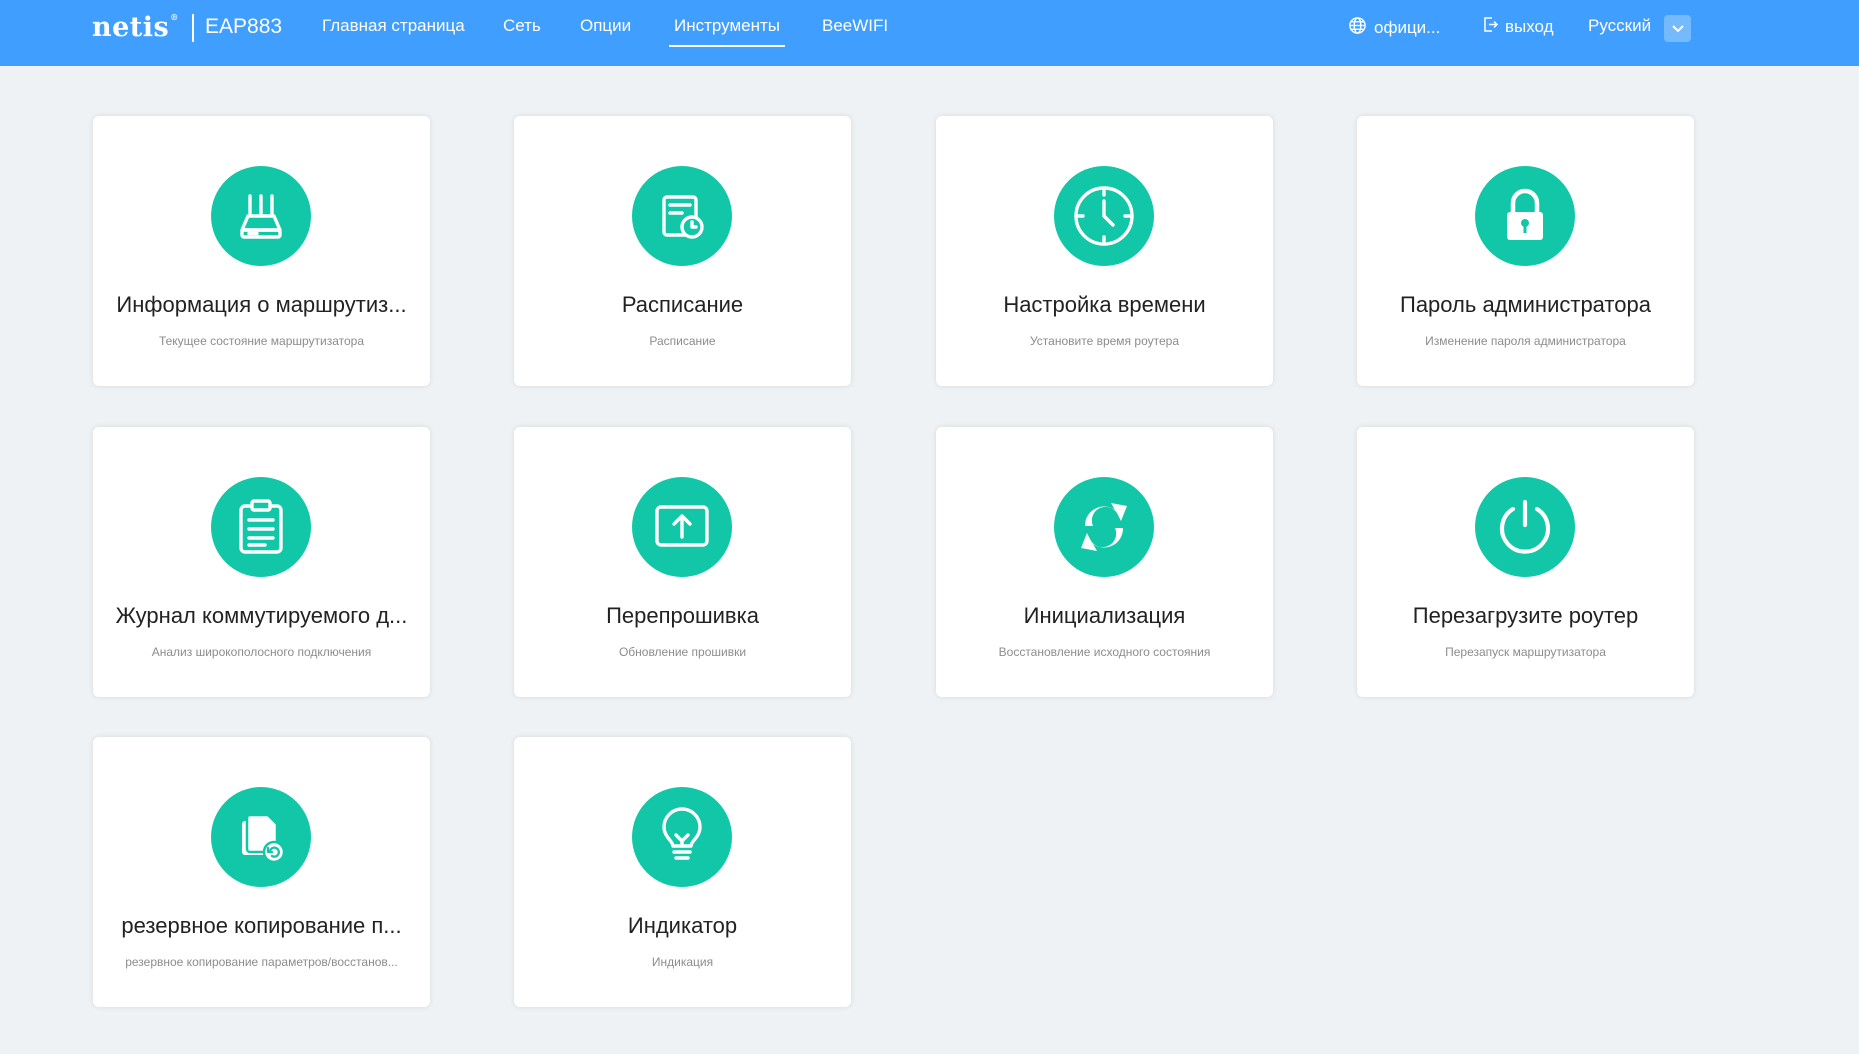 The height and width of the screenshot is (1054, 1859). I want to click on card-subtitle: Анализ широкополосного подключения, so click(261, 652).